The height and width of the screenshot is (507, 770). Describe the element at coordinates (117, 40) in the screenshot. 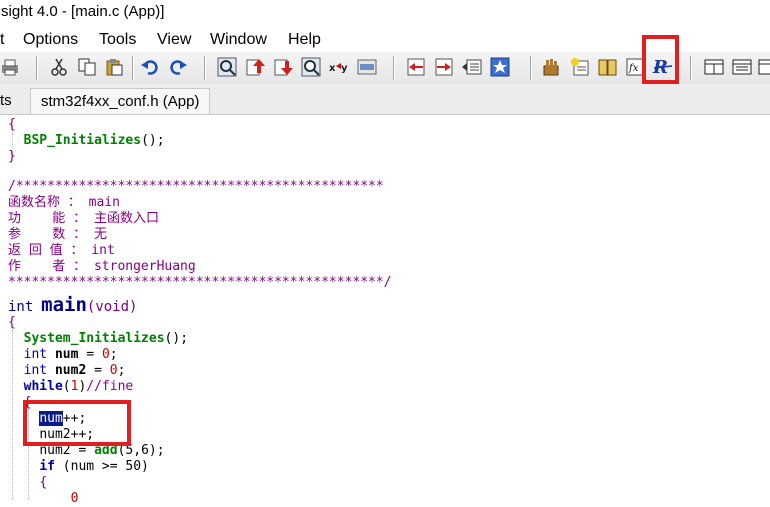

I see `menu-tools: Tools` at that location.